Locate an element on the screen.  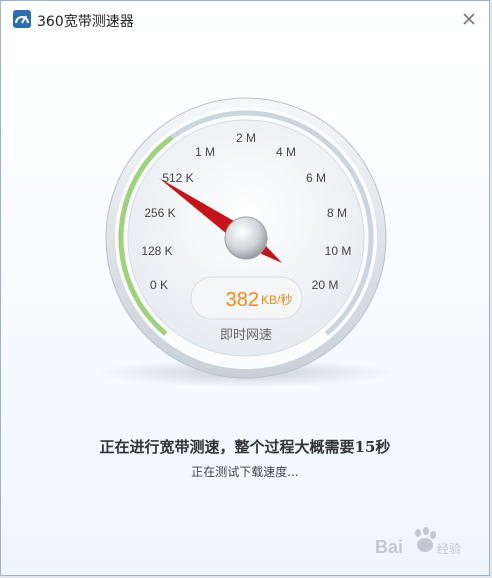
gauge-caption: 即时网速 is located at coordinates (246, 335).